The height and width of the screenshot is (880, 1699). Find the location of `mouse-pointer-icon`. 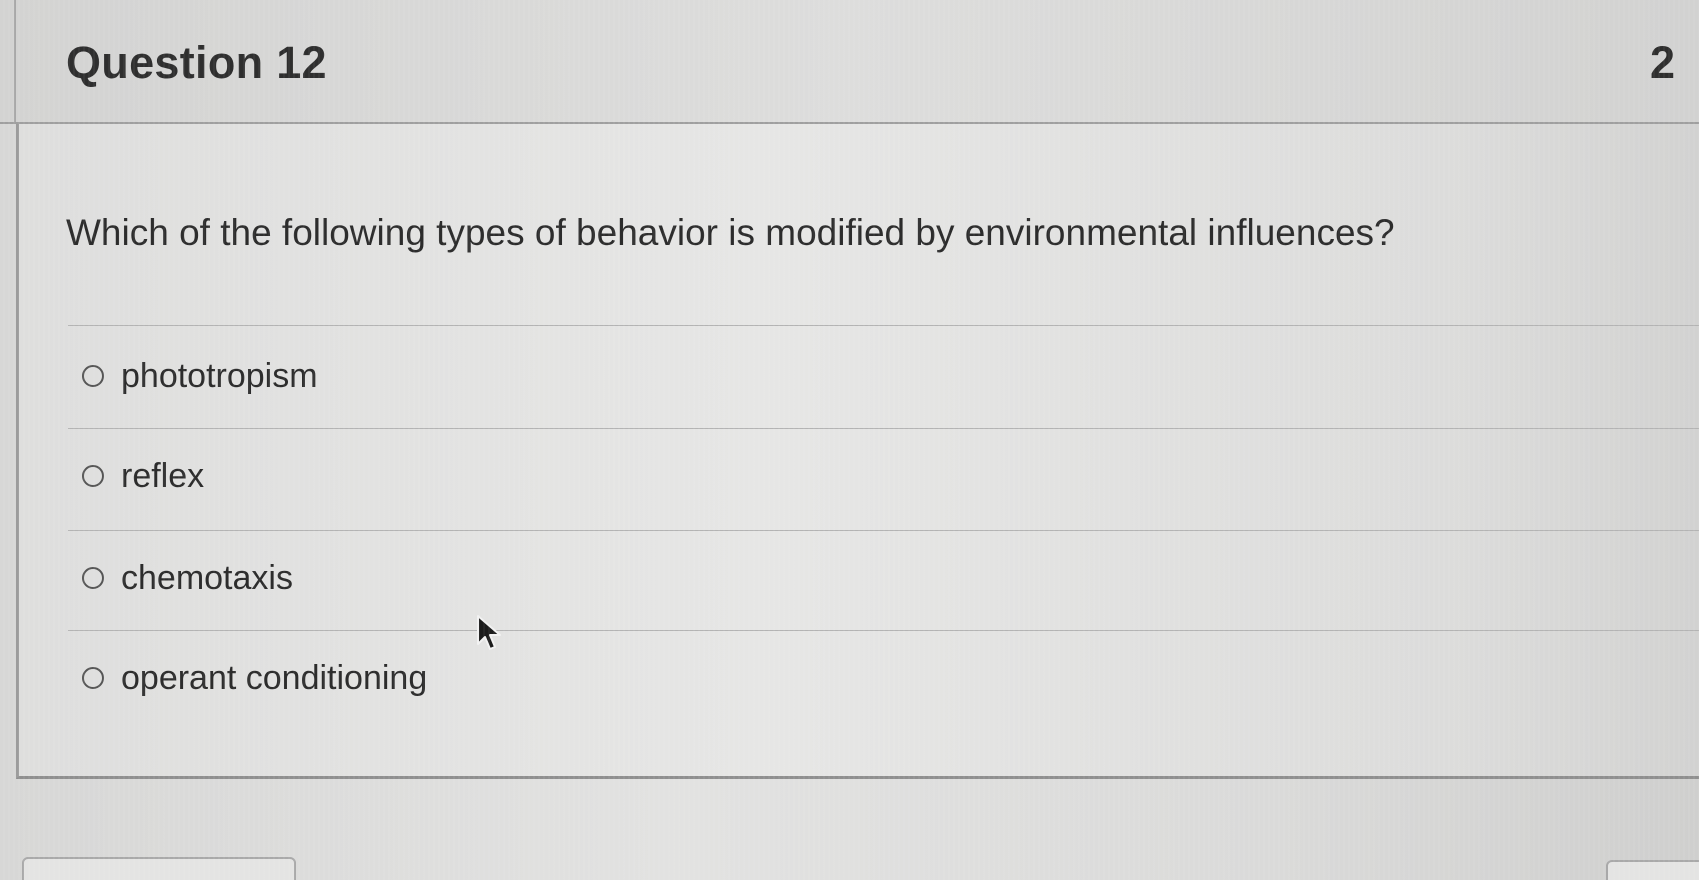

mouse-pointer-icon is located at coordinates (489, 632).